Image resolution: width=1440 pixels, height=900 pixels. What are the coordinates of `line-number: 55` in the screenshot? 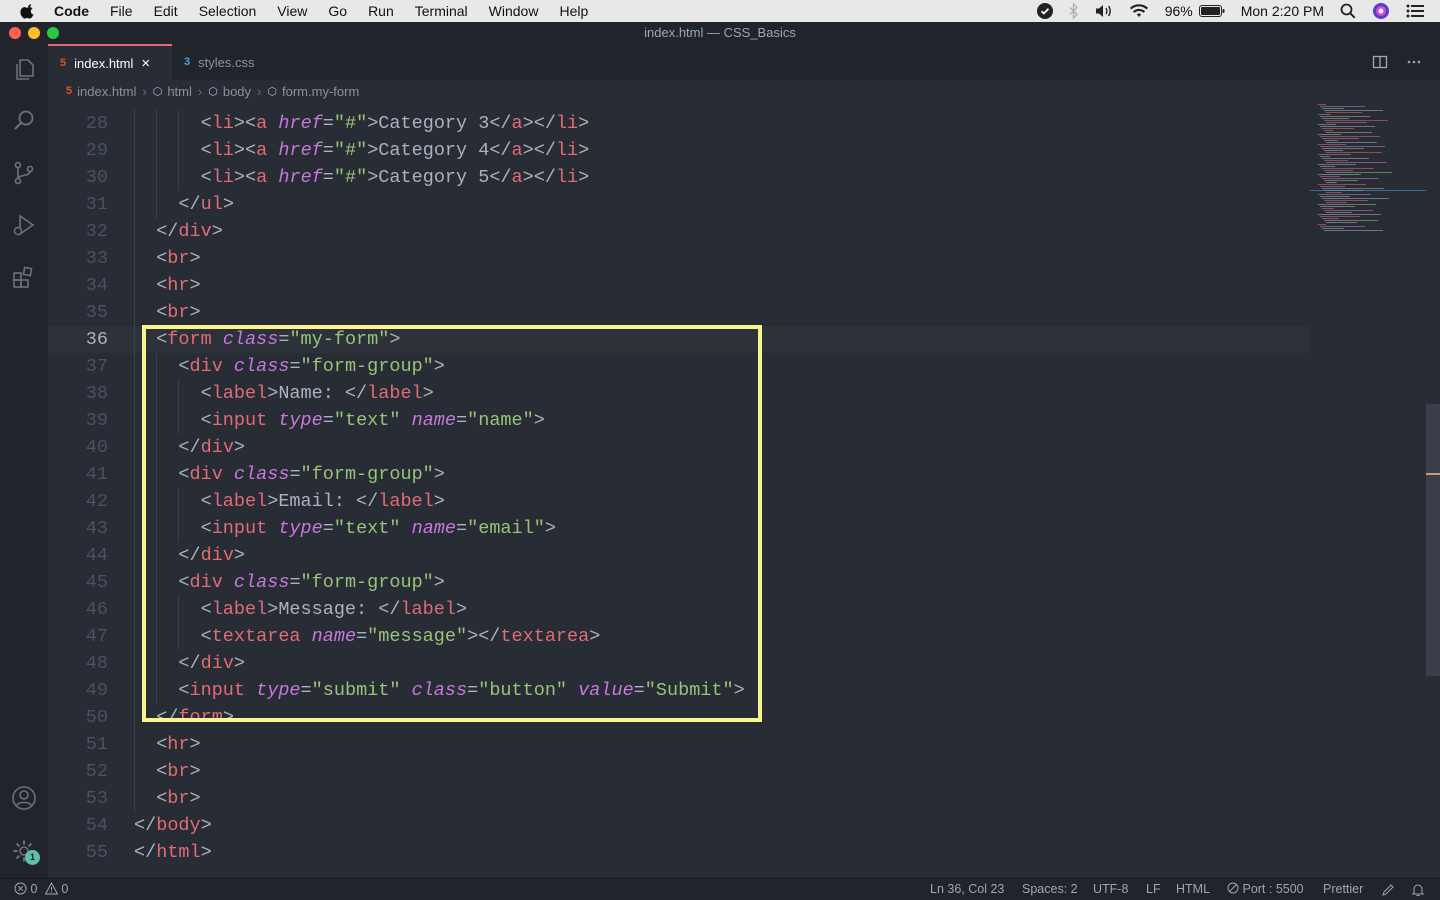 It's located at (78, 852).